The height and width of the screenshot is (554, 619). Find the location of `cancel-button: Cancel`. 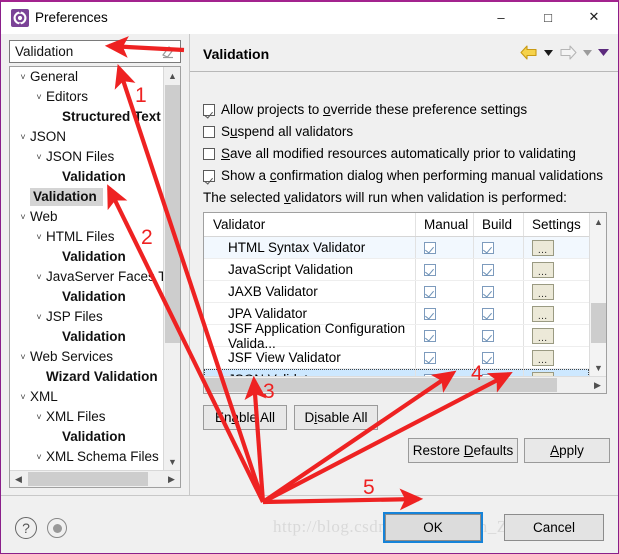

cancel-button: Cancel is located at coordinates (554, 527).